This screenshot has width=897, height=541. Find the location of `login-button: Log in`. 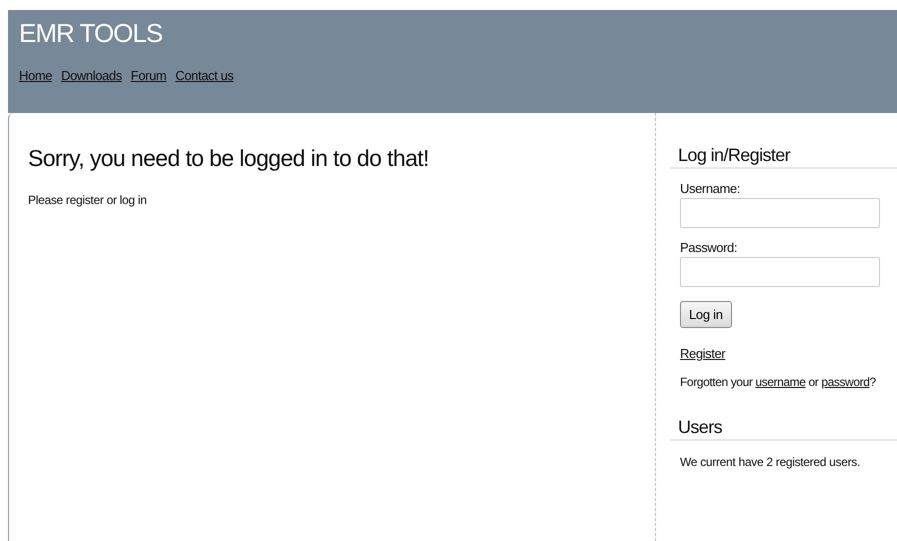

login-button: Log in is located at coordinates (706, 314).